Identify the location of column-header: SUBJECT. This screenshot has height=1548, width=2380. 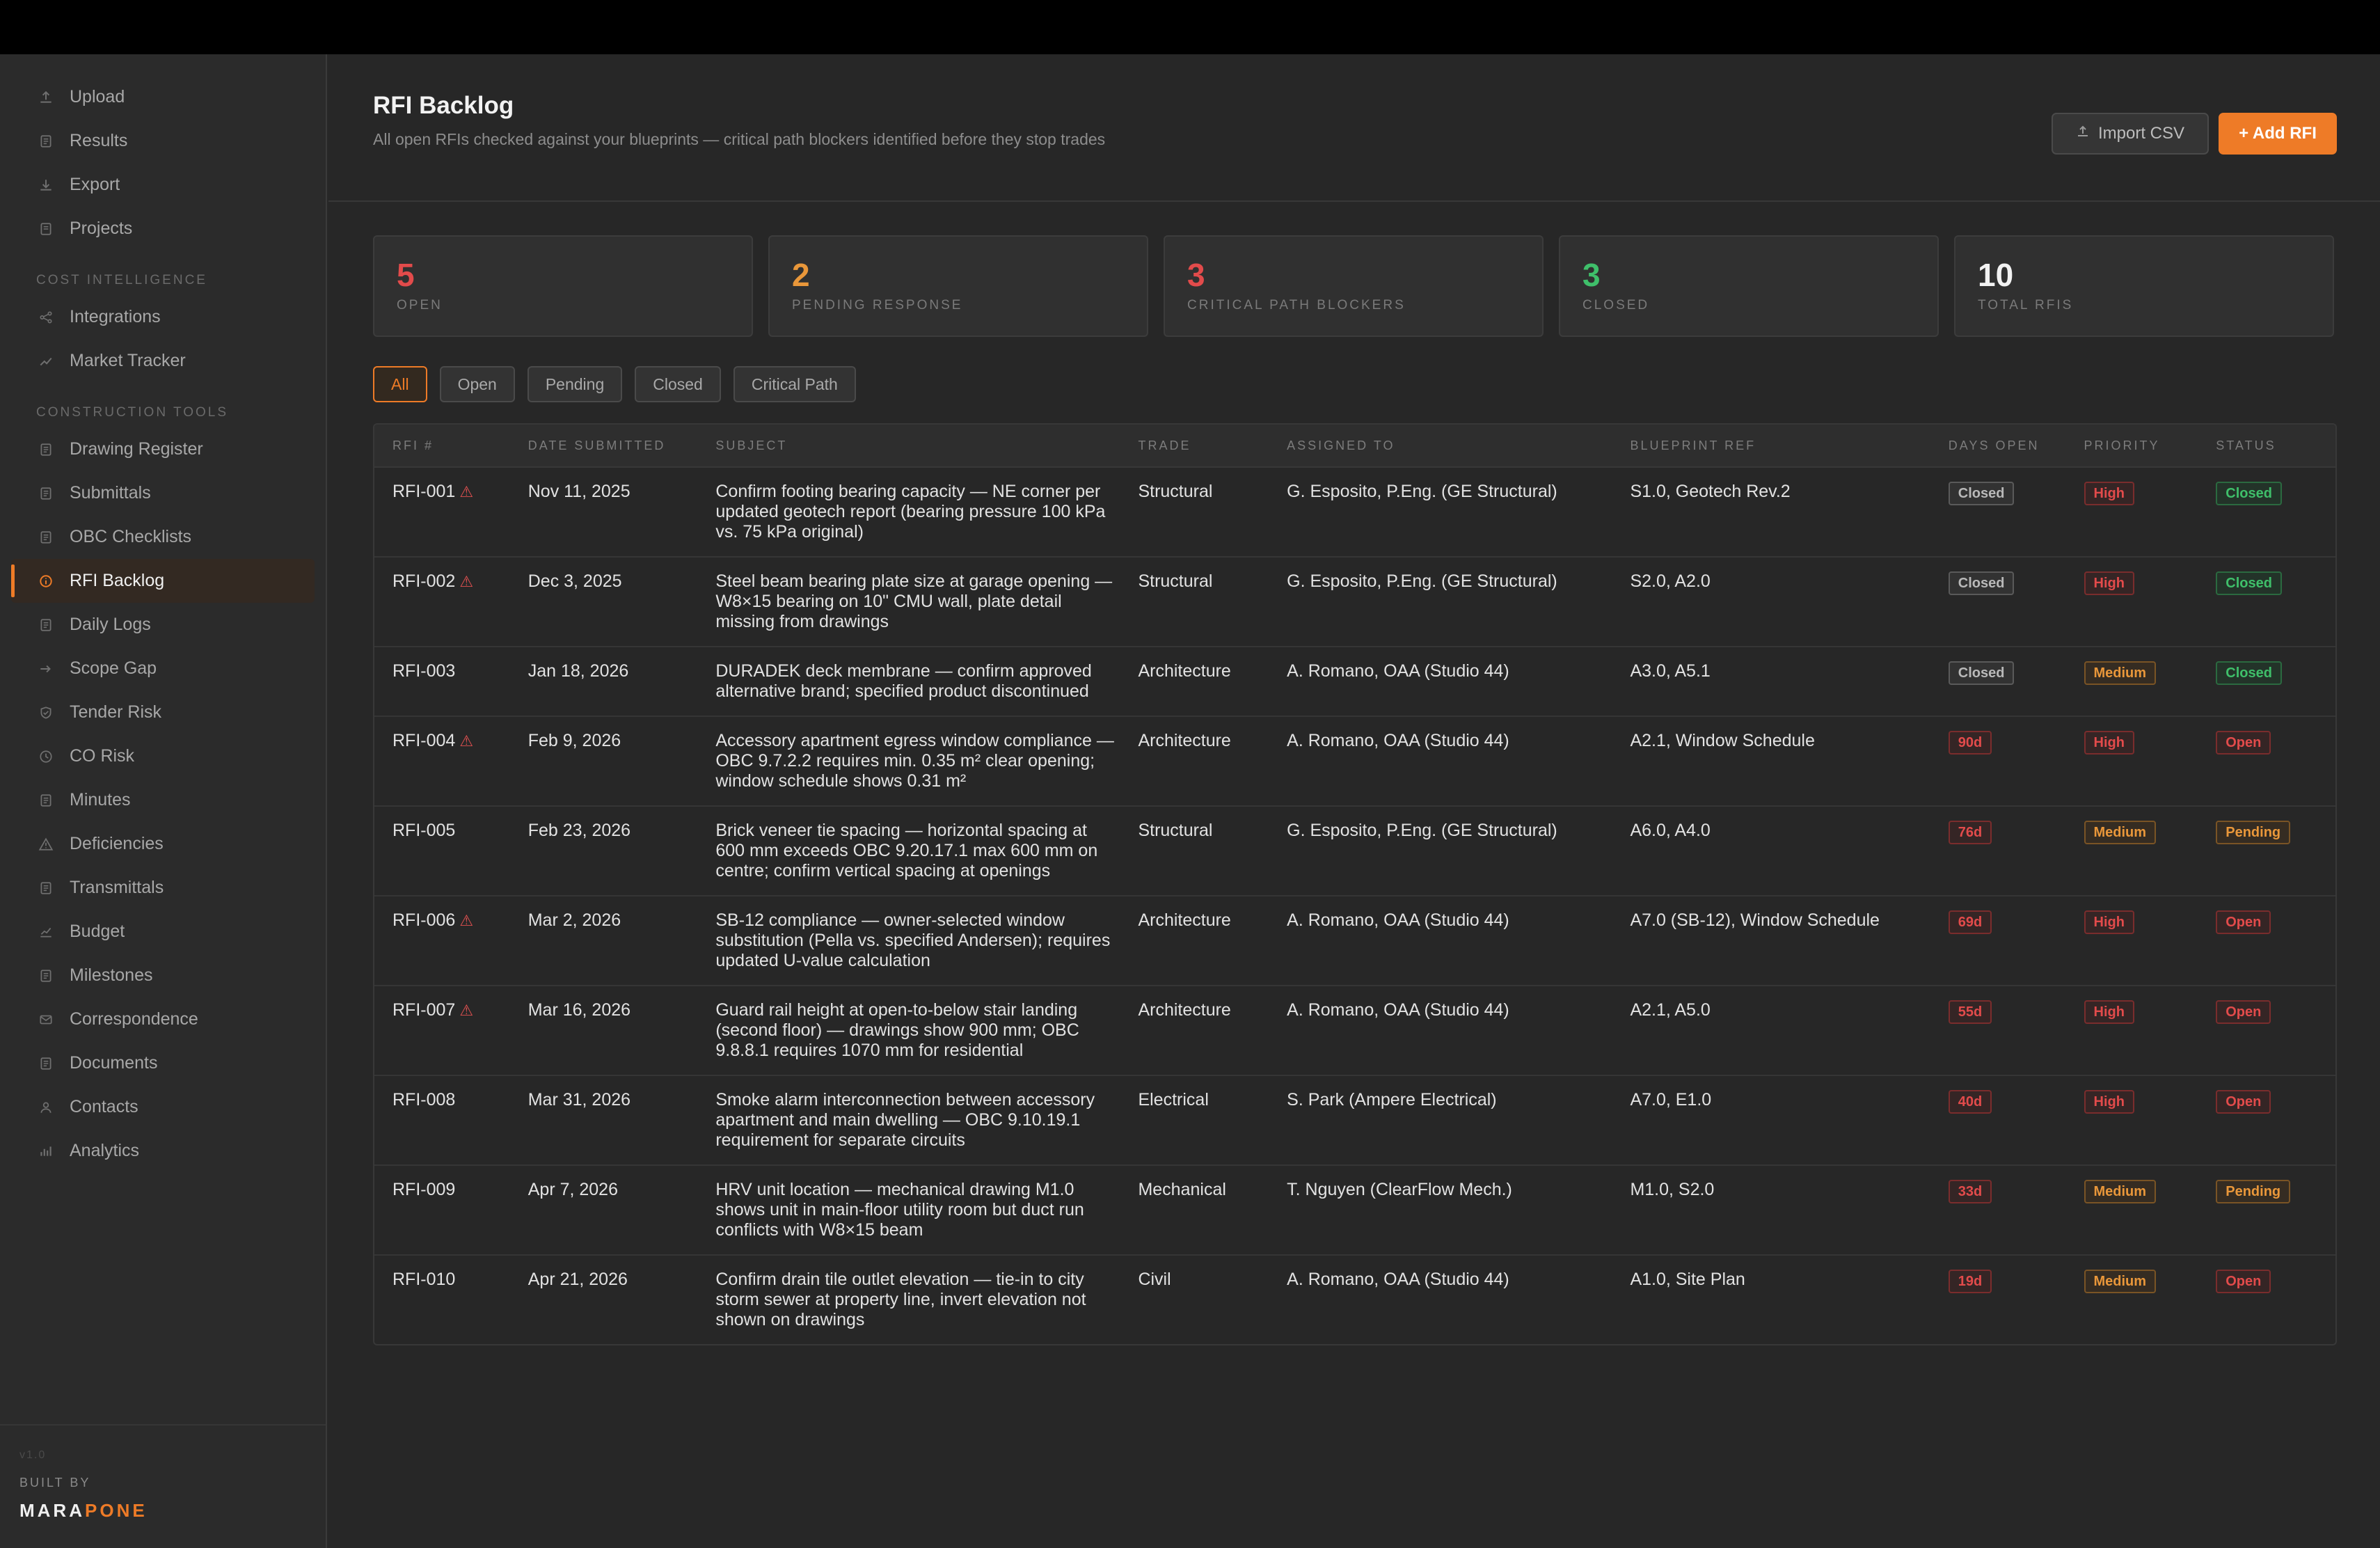
(908, 446).